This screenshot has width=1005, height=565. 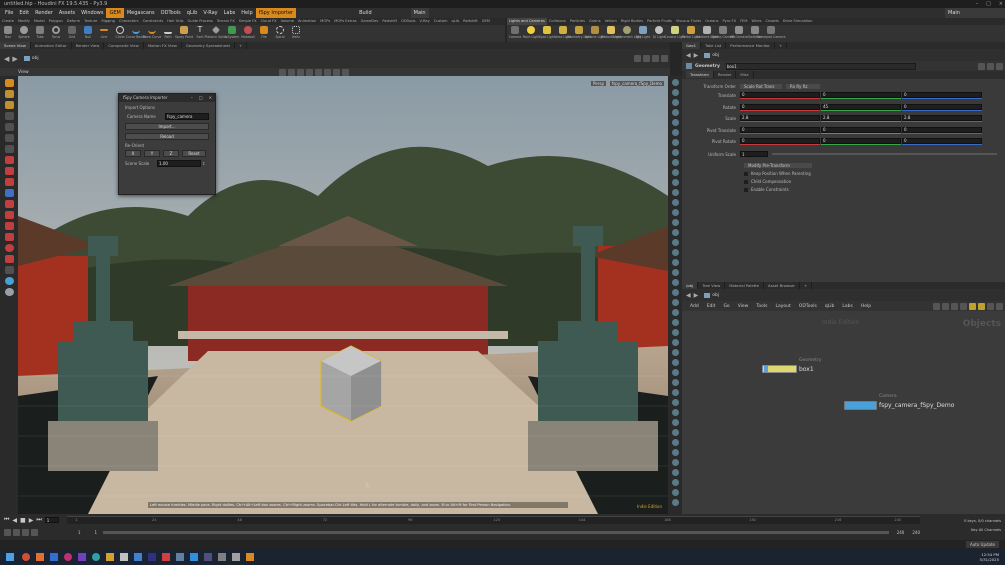 I want to click on reorient-z-button: Z, so click(x=171, y=153).